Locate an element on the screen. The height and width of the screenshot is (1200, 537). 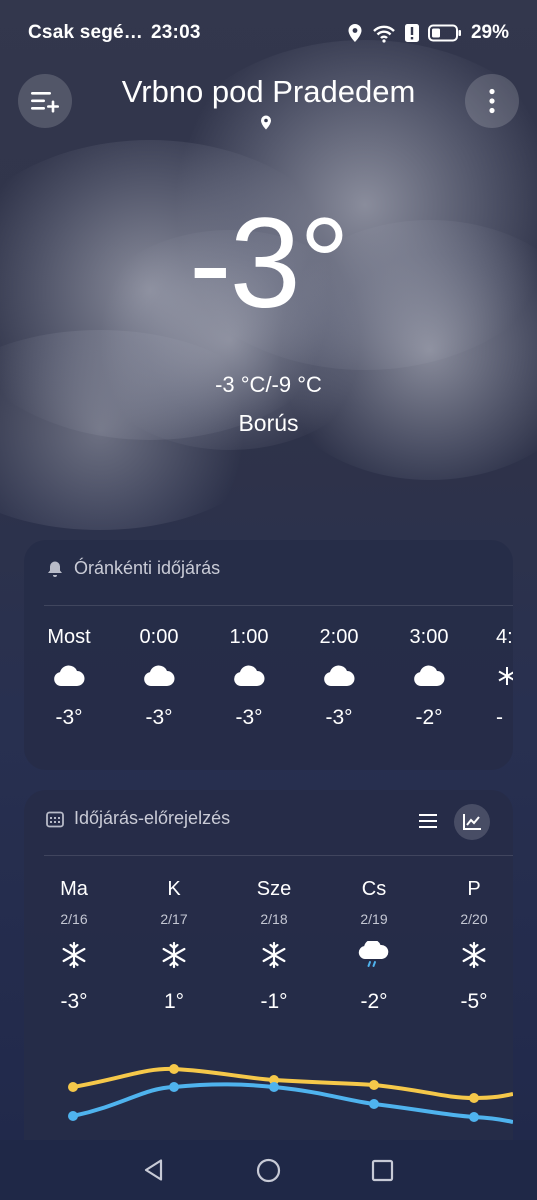
hour-time: 0:00 is located at coordinates (159, 637).